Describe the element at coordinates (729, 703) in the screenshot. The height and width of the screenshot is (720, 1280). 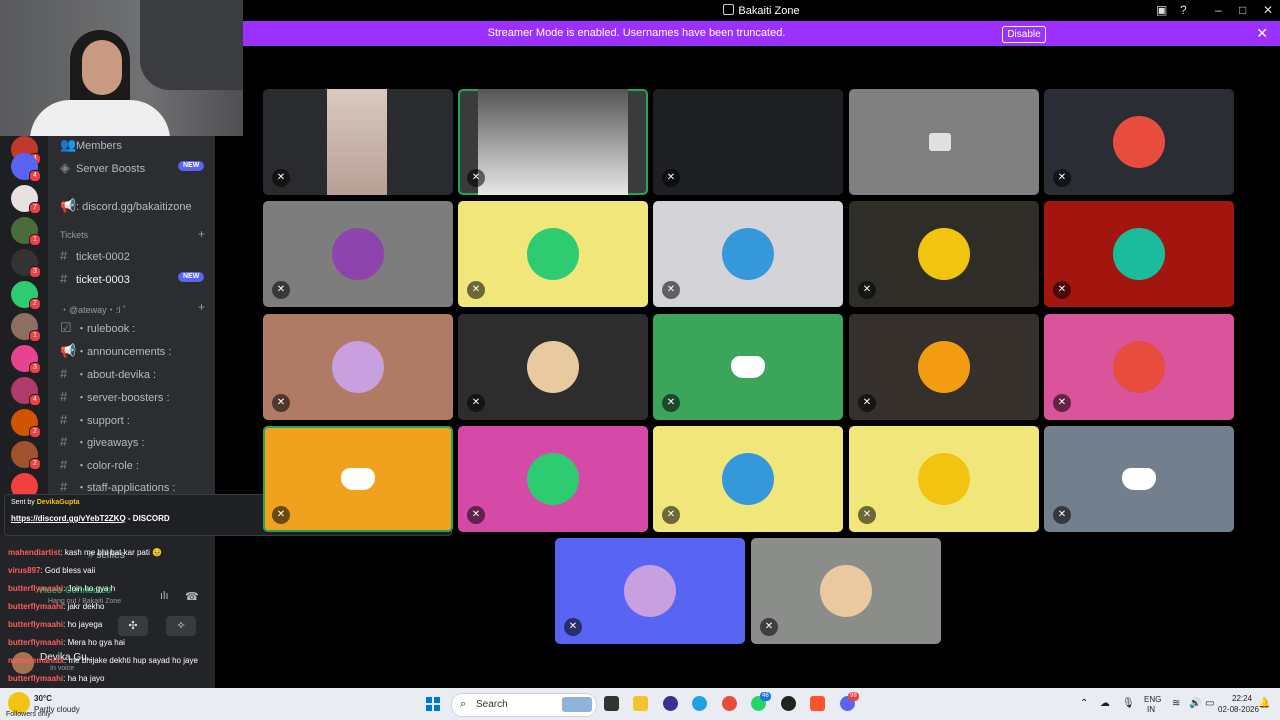
I see `chrome-icon` at that location.